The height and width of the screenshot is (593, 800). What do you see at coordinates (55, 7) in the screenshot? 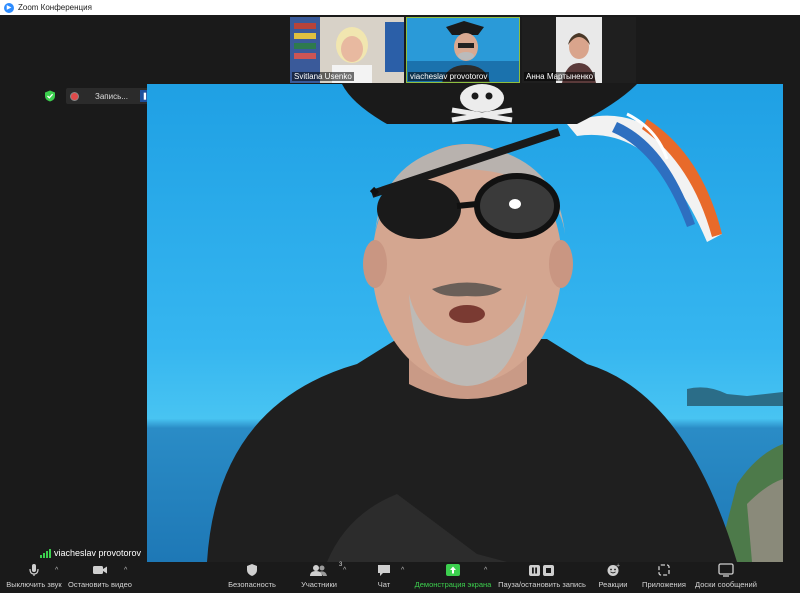
I see `window-title: Zoom Конференция` at bounding box center [55, 7].